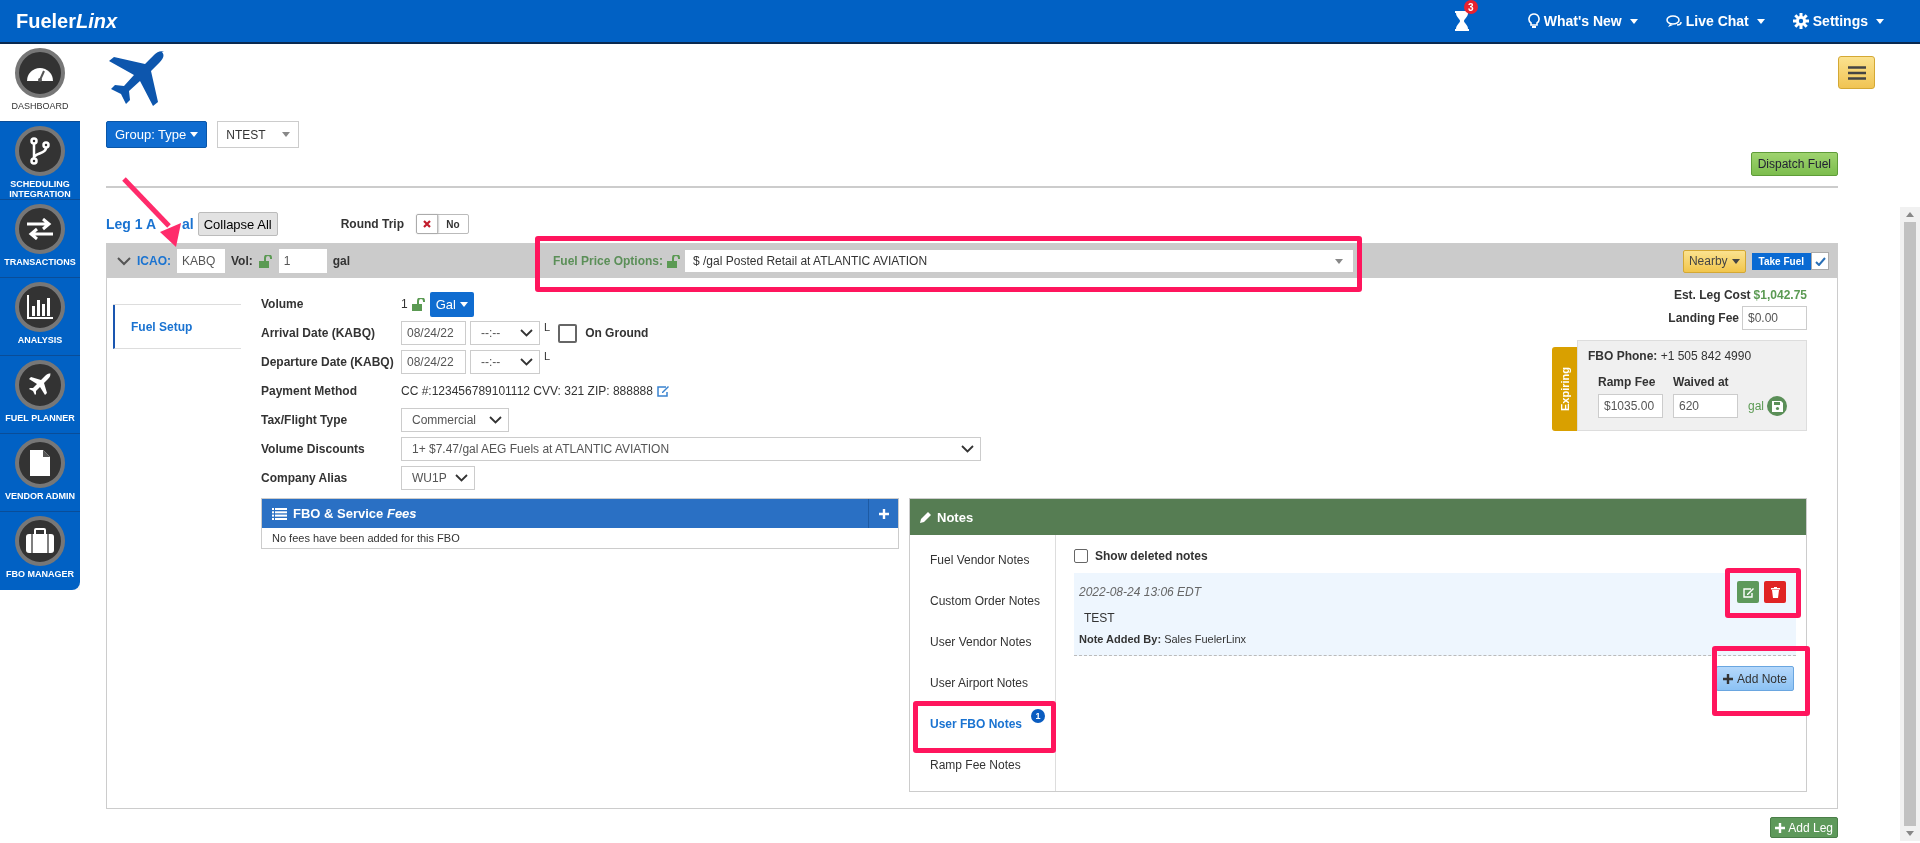 The image size is (1920, 843). What do you see at coordinates (40, 73) in the screenshot?
I see `speedometer-icon` at bounding box center [40, 73].